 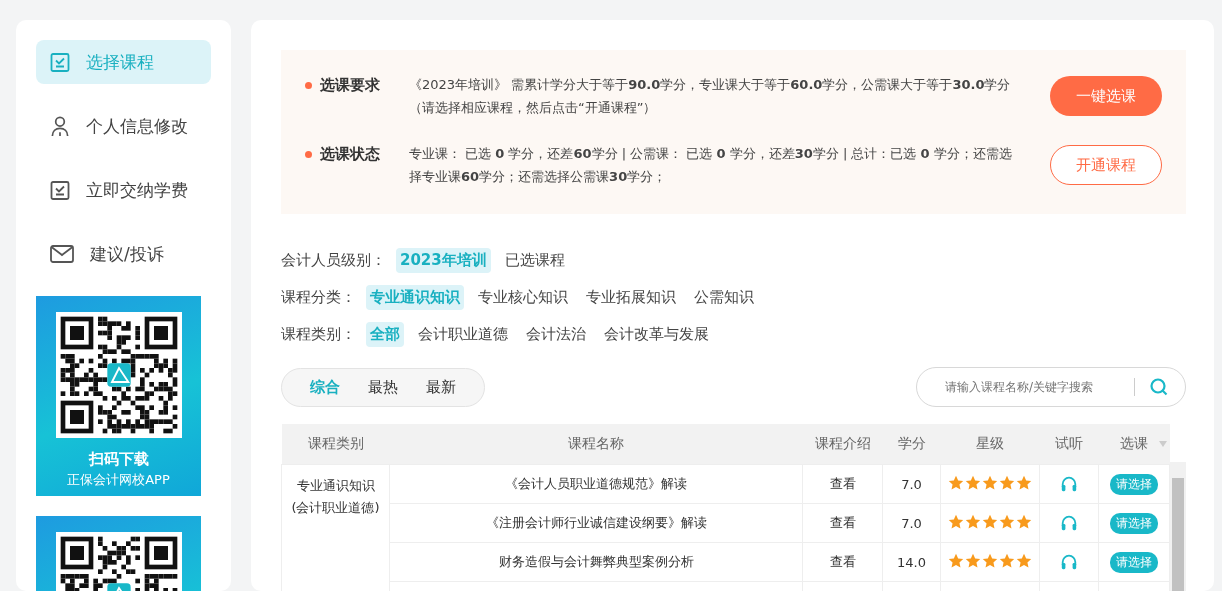 What do you see at coordinates (1163, 444) in the screenshot?
I see `caret-icon` at bounding box center [1163, 444].